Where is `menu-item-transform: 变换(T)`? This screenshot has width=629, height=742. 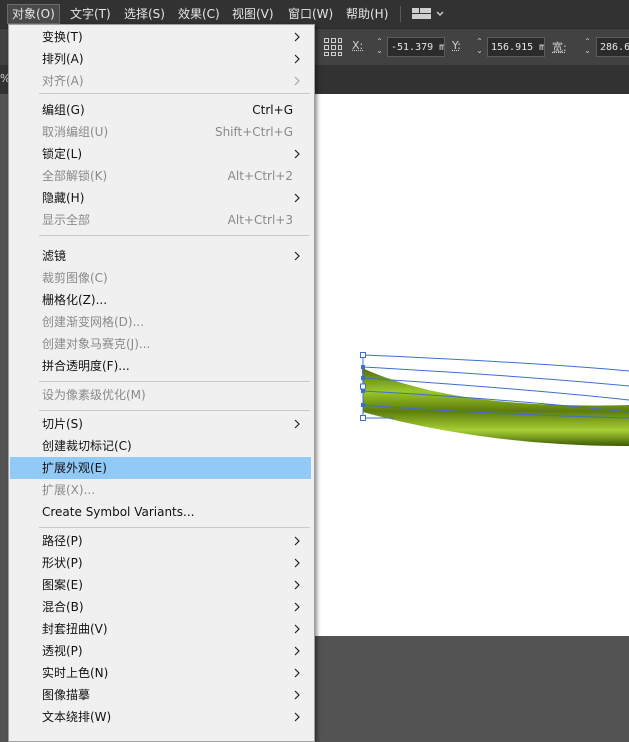 menu-item-transform: 变换(T) is located at coordinates (160, 37).